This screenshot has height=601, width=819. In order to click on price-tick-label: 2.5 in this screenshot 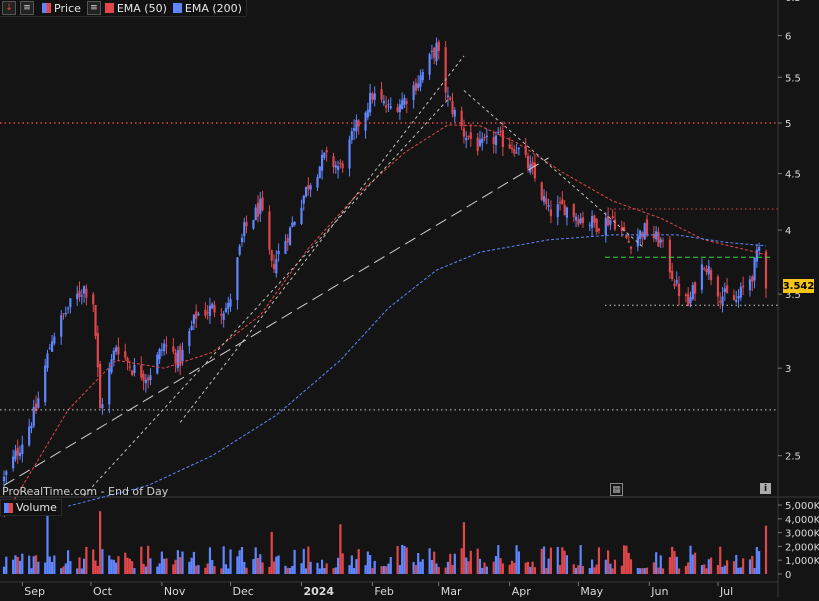, I will do `click(793, 457)`.